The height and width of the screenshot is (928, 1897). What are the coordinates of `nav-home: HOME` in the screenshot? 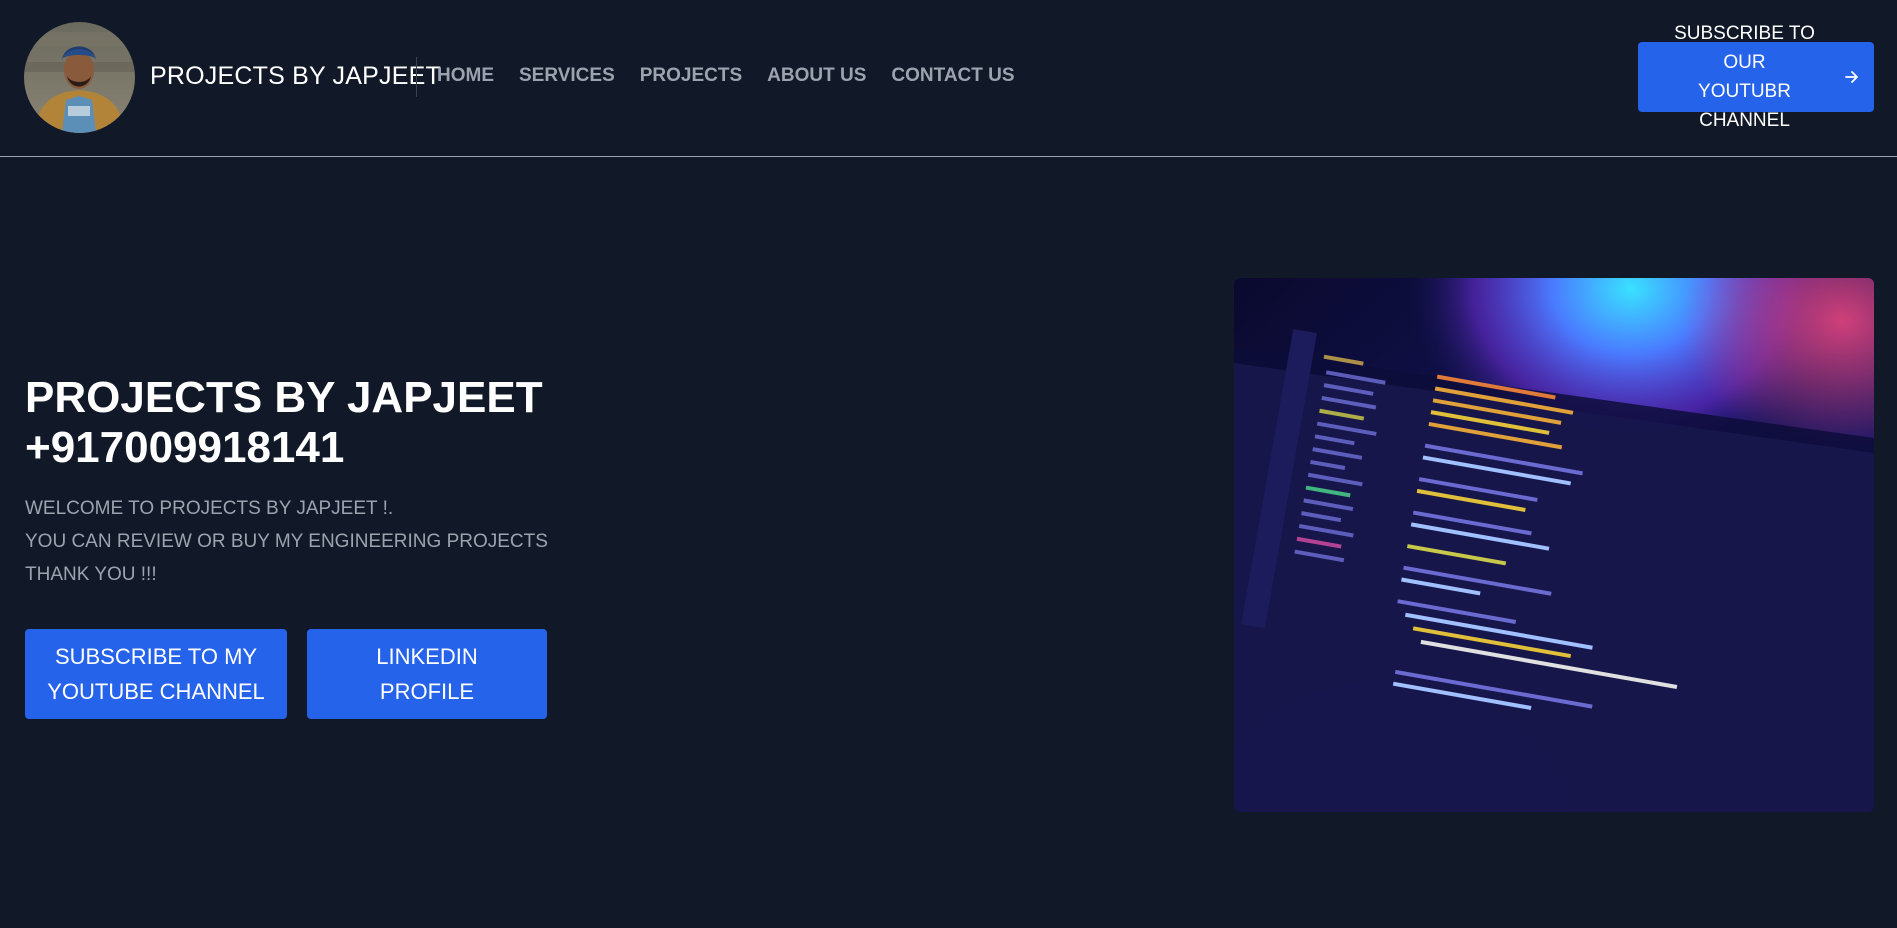 It's located at (465, 76).